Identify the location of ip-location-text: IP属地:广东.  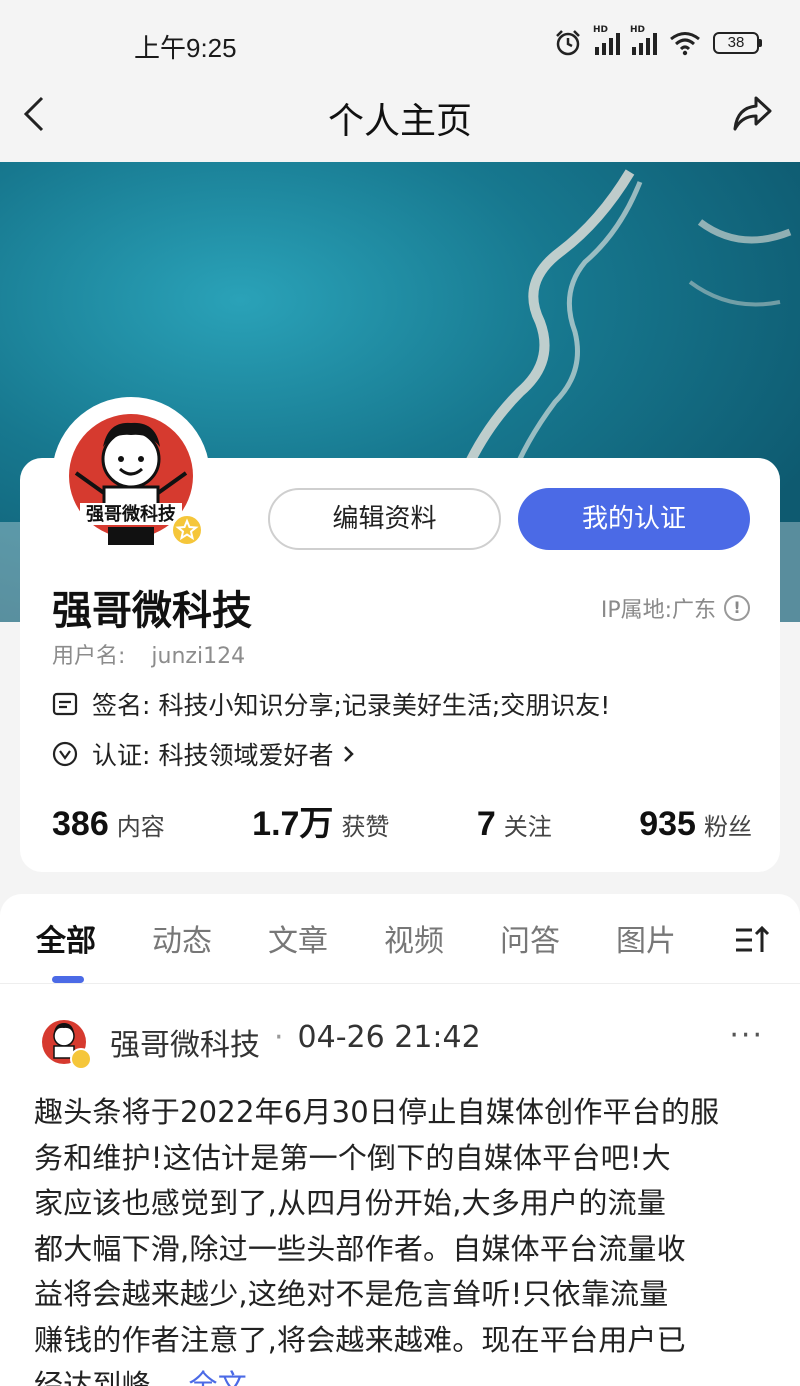
(658, 610).